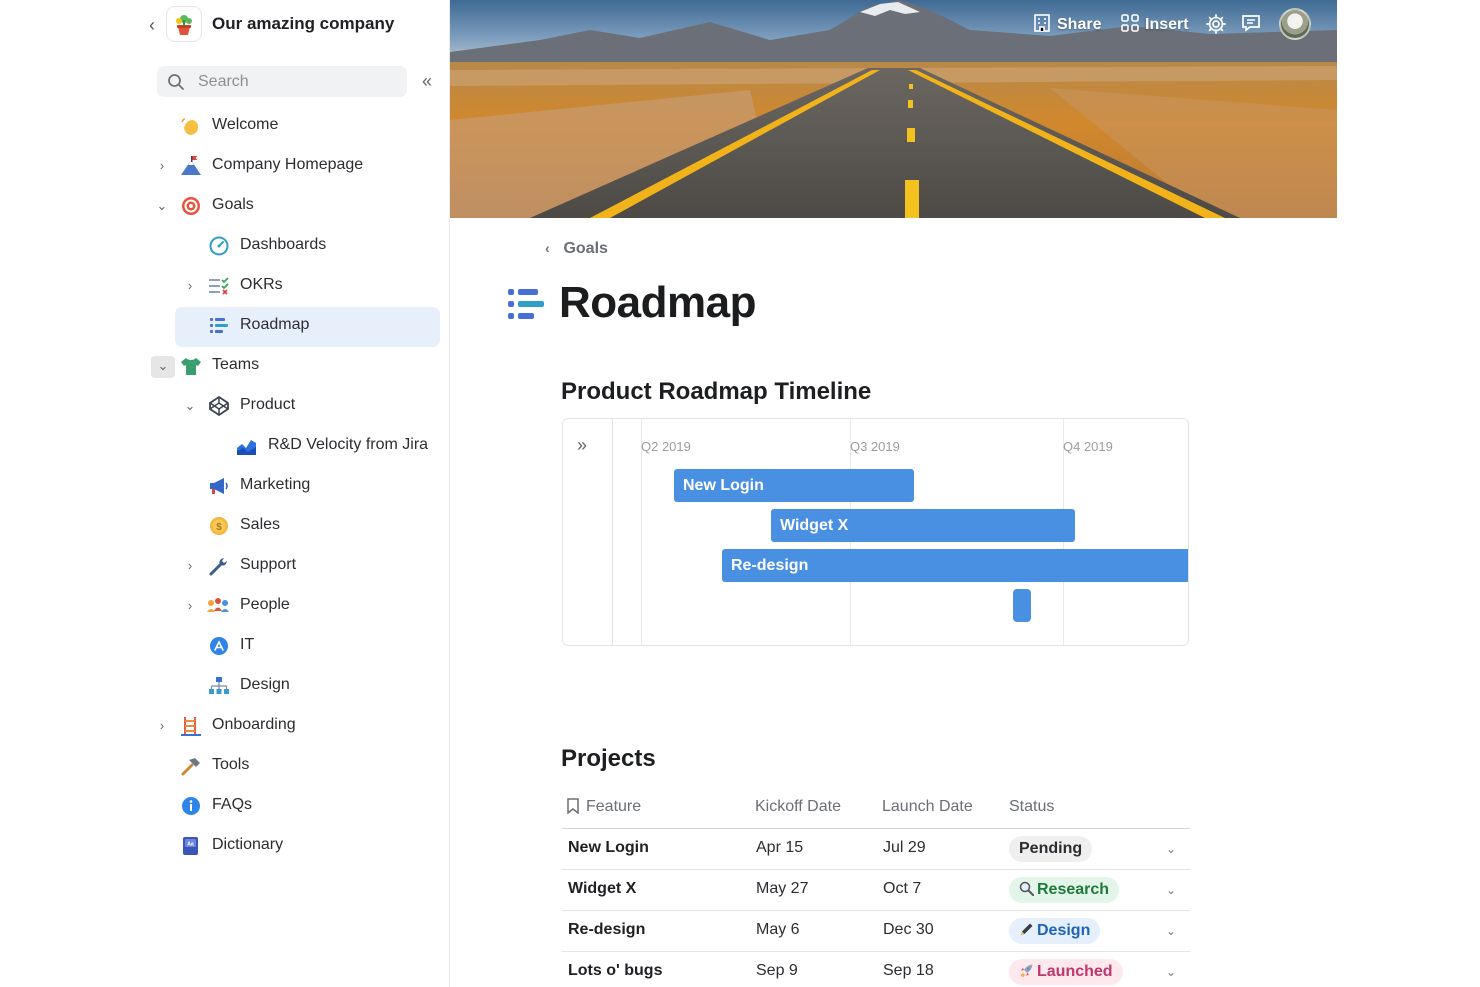 Image resolution: width=1480 pixels, height=987 pixels. What do you see at coordinates (902, 888) in the screenshot?
I see `cell-launch: Oct 7` at bounding box center [902, 888].